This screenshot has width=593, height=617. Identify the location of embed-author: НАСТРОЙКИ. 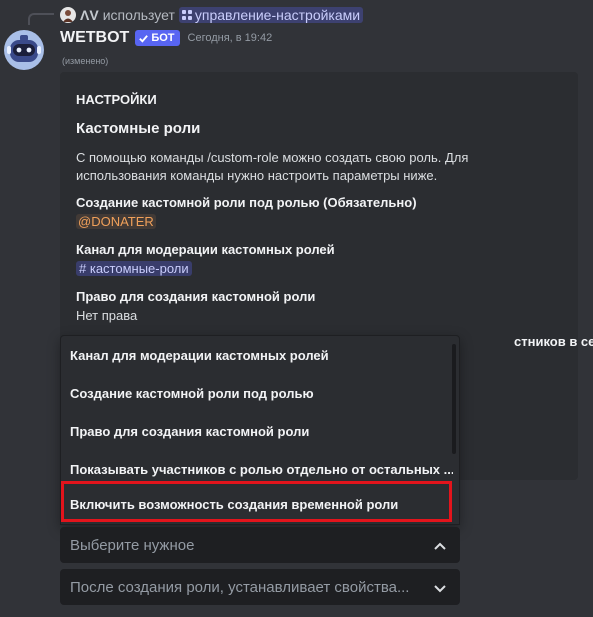
(116, 99).